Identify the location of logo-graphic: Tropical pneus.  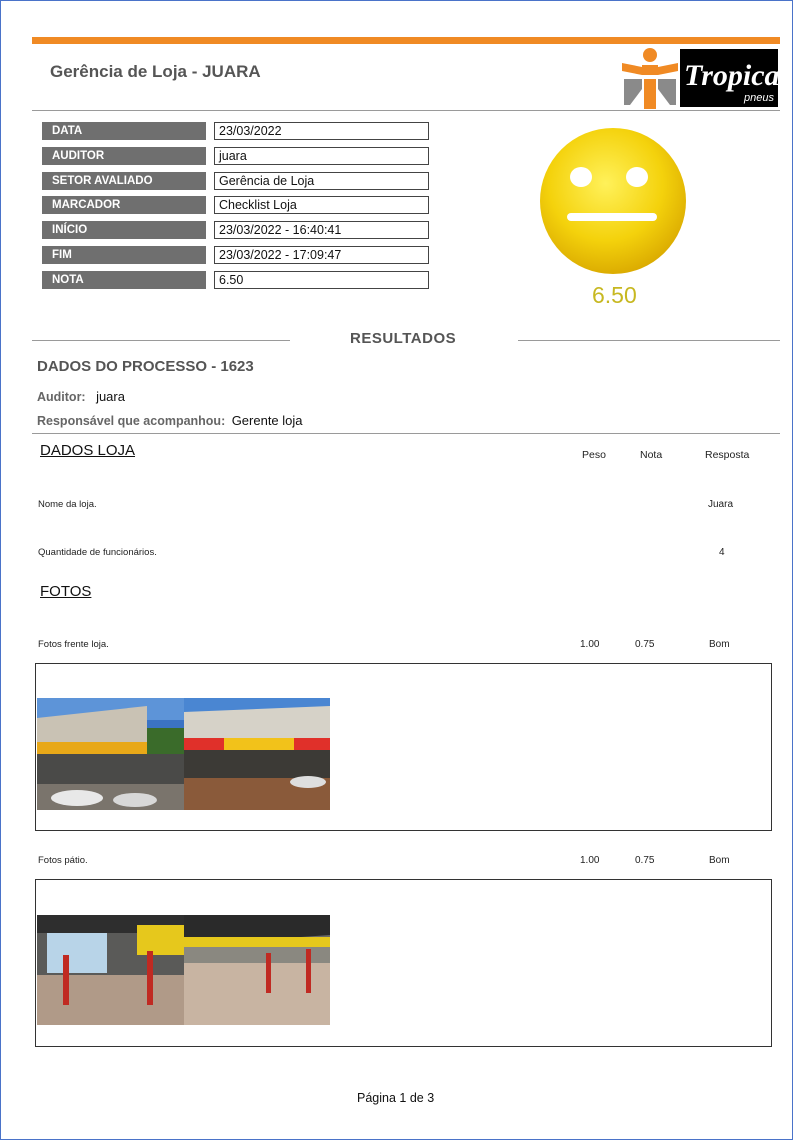
(705, 78).